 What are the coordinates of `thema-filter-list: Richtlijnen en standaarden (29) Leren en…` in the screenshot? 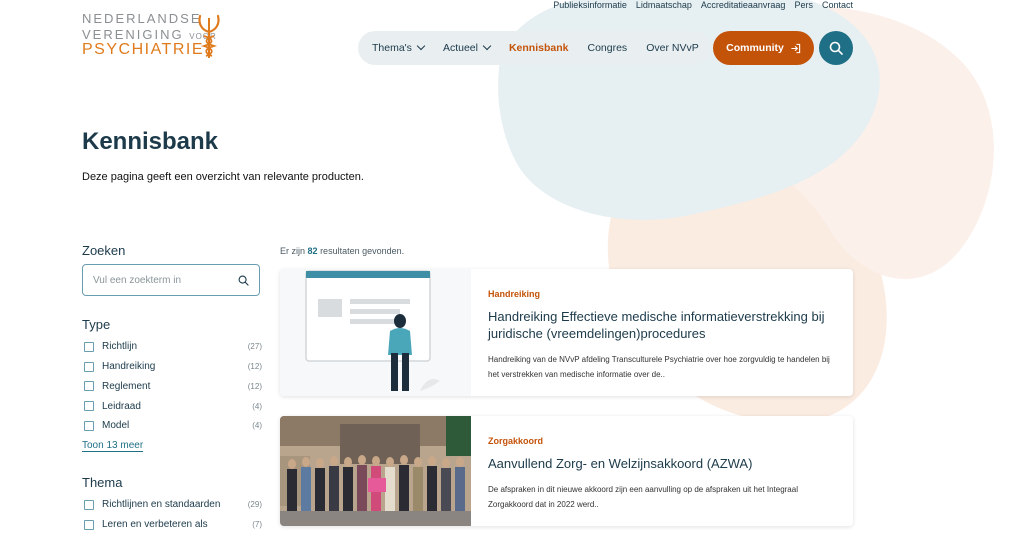 It's located at (173, 514).